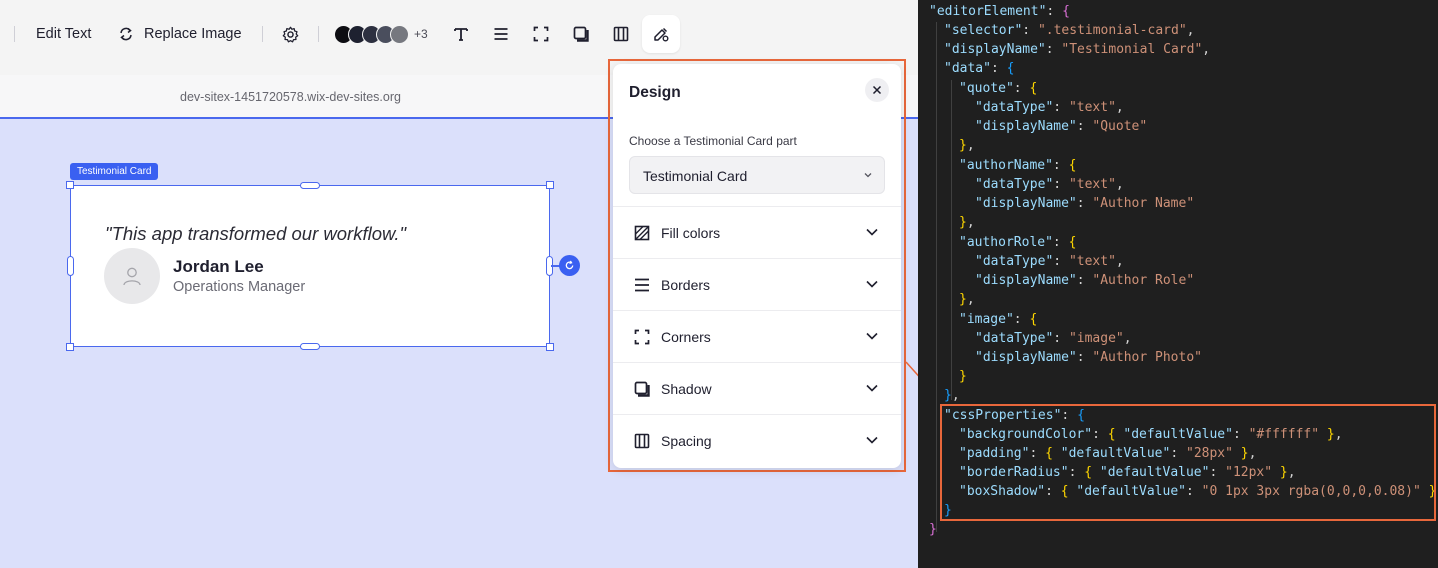  What do you see at coordinates (421, 34) in the screenshot?
I see `more-colors-count: +3` at bounding box center [421, 34].